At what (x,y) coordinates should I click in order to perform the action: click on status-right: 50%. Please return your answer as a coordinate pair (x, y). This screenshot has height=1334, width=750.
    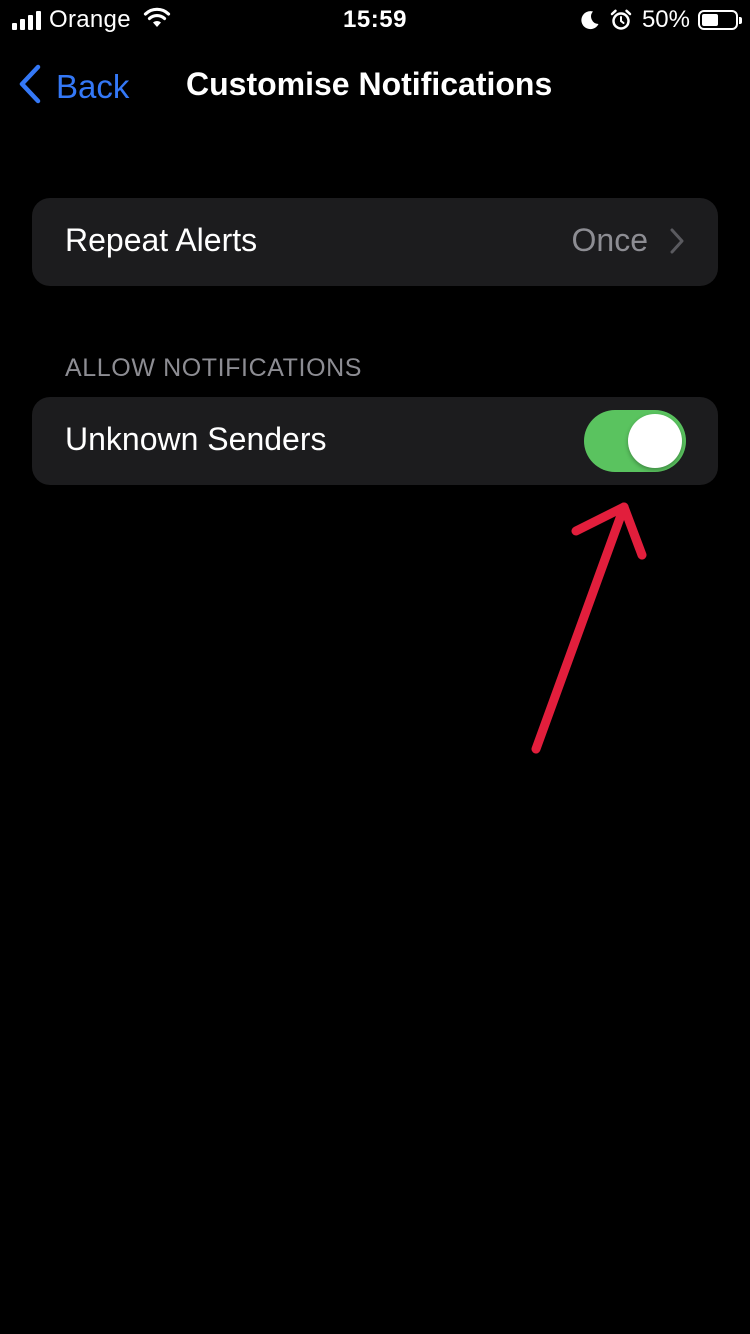
    Looking at the image, I should click on (656, 20).